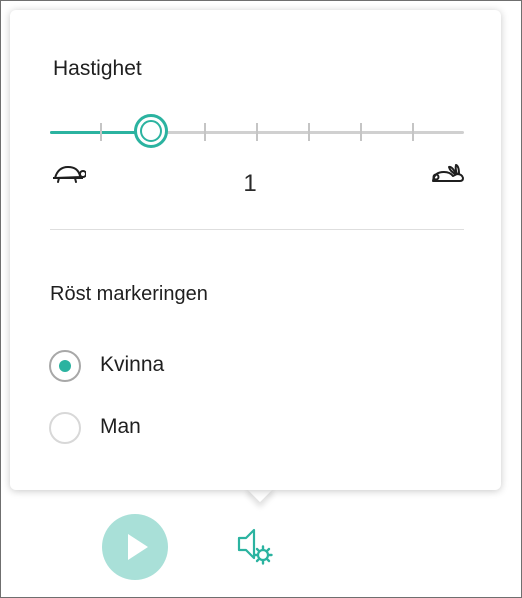 The width and height of the screenshot is (522, 598). I want to click on radio-selected-dot, so click(65, 366).